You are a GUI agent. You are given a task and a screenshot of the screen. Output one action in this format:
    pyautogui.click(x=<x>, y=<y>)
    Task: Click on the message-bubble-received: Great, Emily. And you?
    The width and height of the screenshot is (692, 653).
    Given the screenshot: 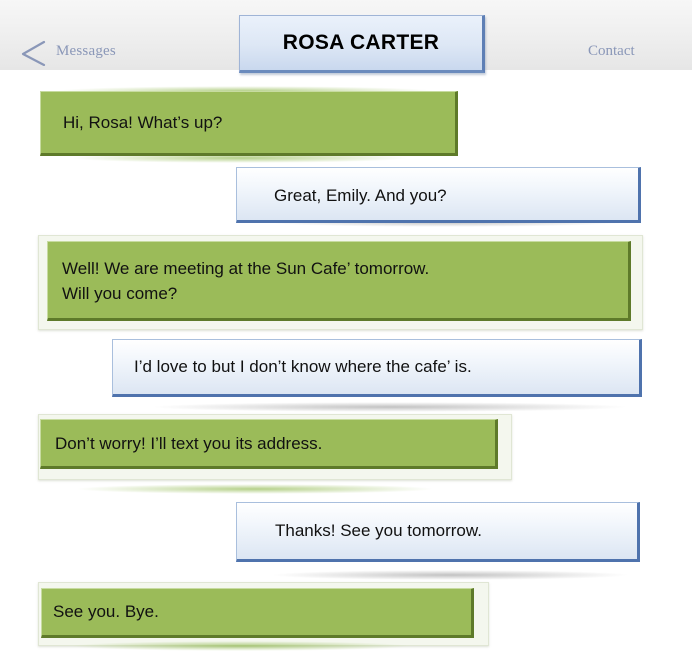 What is the action you would take?
    pyautogui.click(x=438, y=195)
    